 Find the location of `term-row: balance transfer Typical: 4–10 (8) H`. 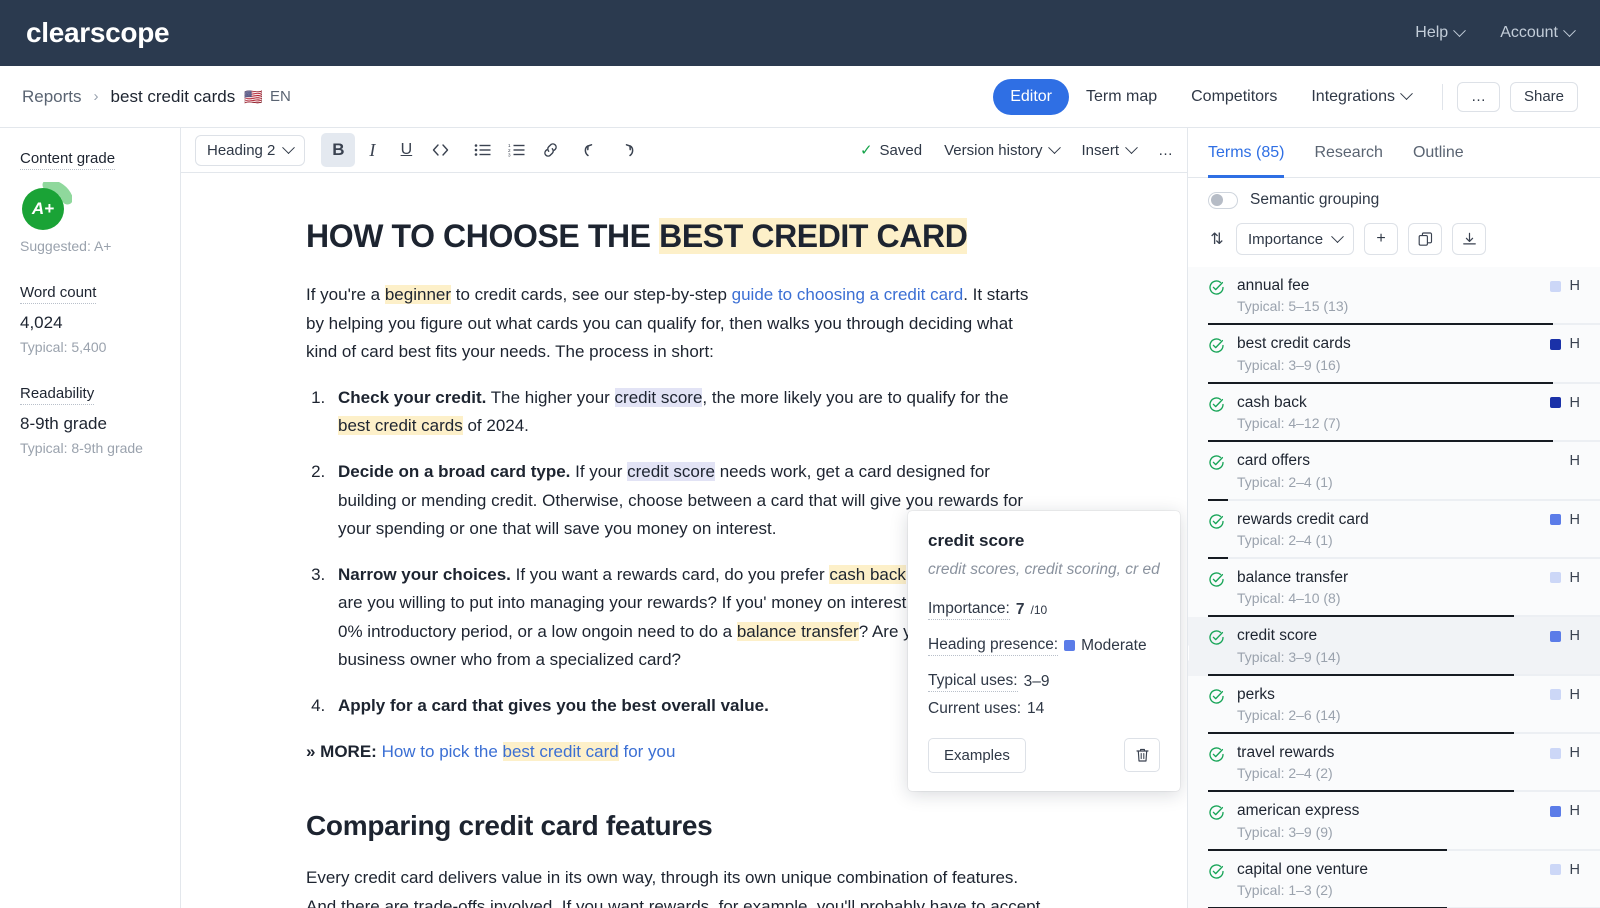

term-row: balance transfer Typical: 4–10 (8) H is located at coordinates (1394, 588).